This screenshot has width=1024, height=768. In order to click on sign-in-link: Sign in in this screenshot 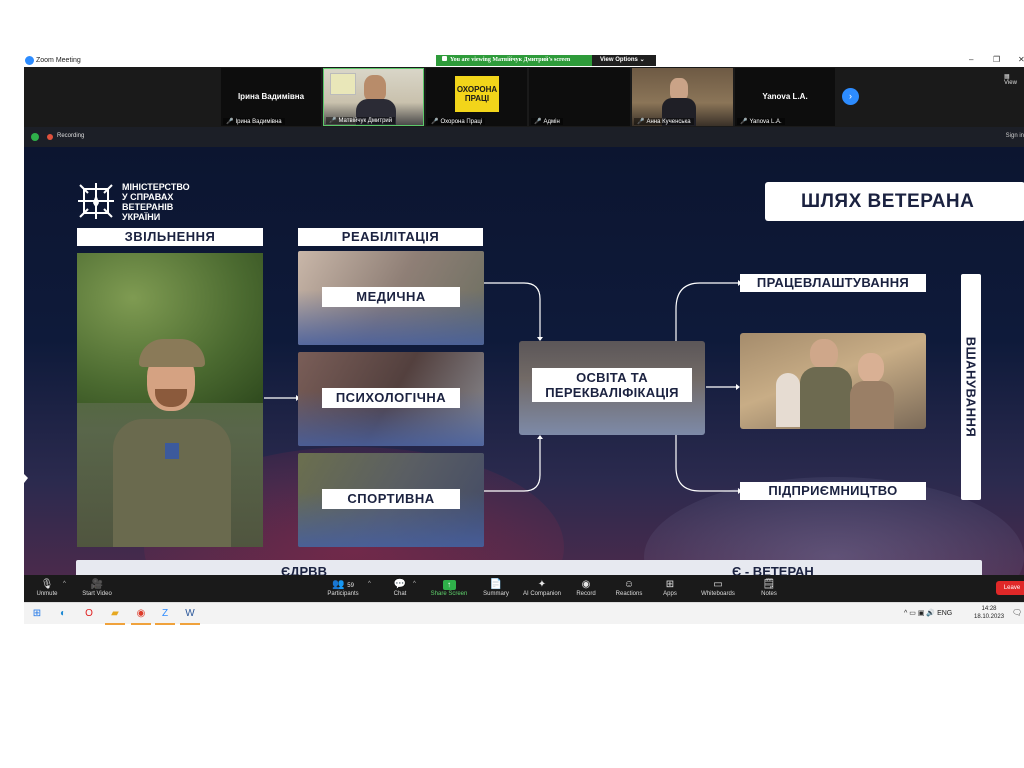, I will do `click(1015, 136)`.